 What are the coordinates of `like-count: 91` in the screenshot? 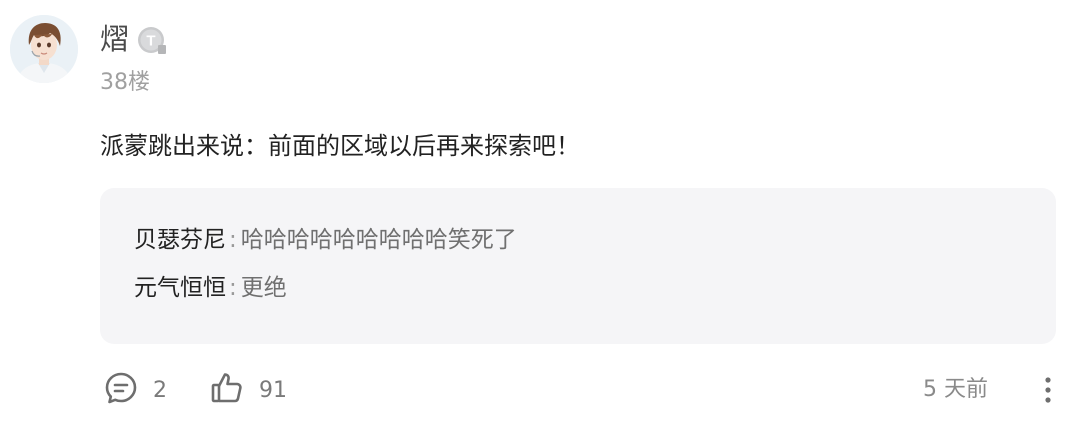 It's located at (273, 390).